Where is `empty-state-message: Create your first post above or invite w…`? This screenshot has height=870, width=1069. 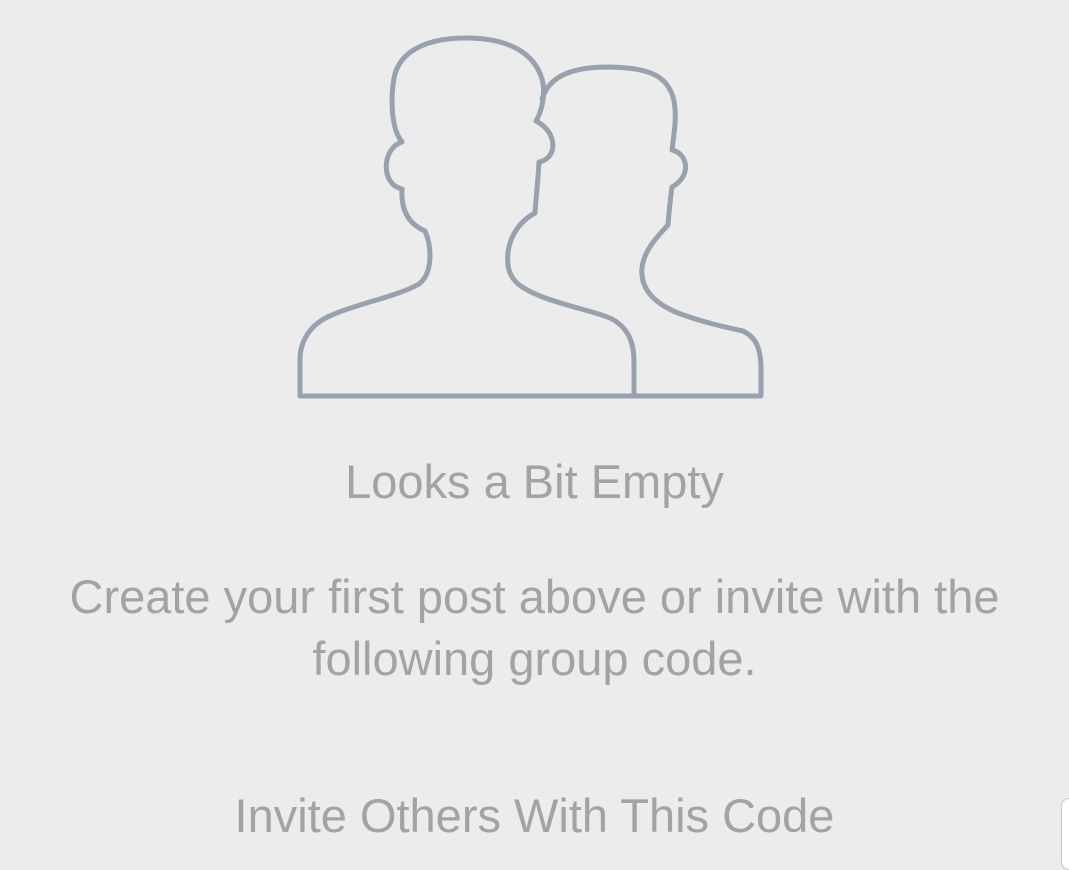
empty-state-message: Create your first post above or invite w… is located at coordinates (534, 627).